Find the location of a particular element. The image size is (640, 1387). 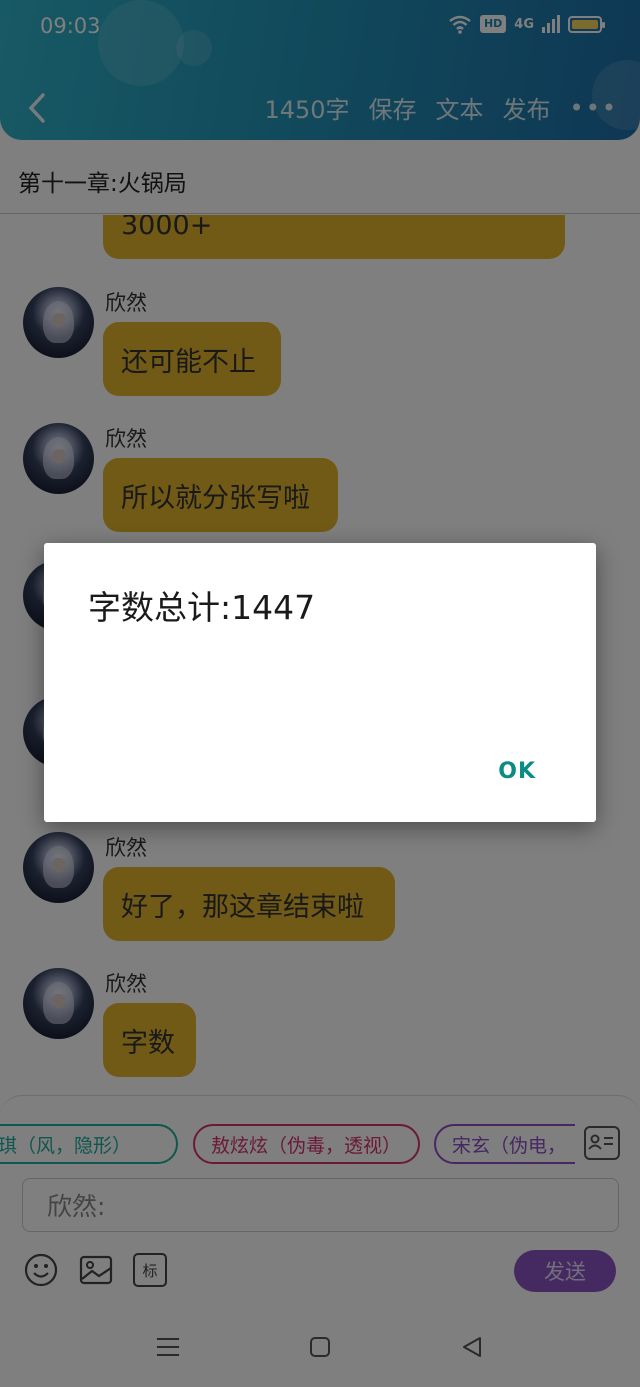

dialog-message: 字数总计:1447 is located at coordinates (202, 607).